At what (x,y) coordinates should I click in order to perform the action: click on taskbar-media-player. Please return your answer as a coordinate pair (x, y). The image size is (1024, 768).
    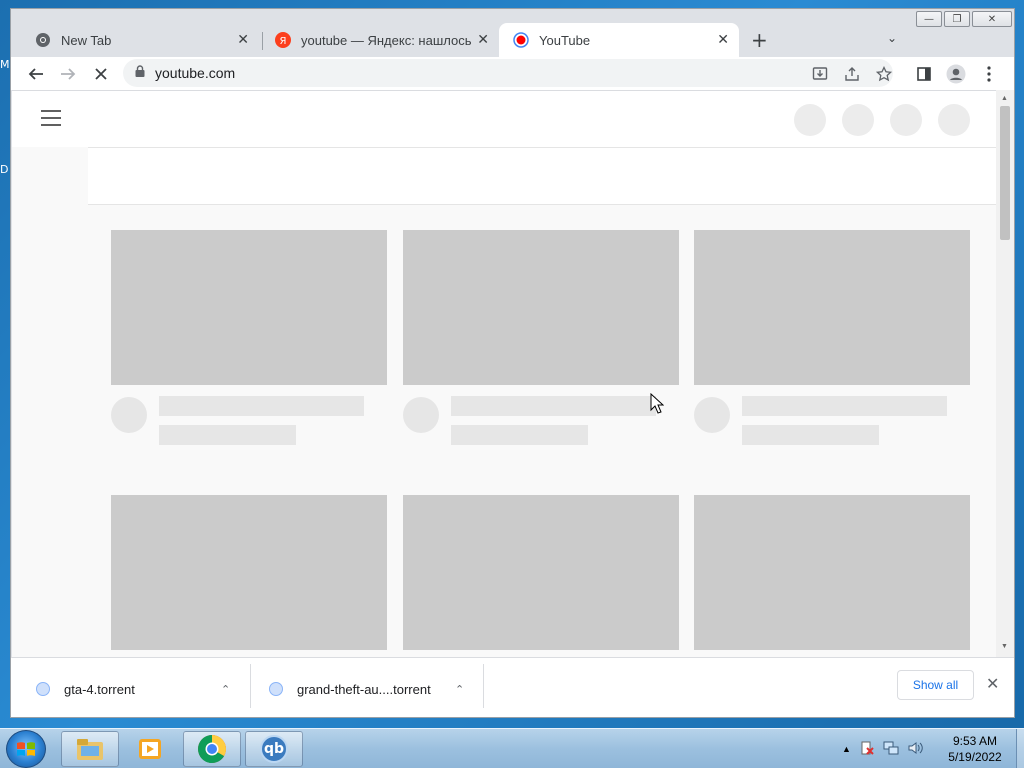
    Looking at the image, I should click on (150, 749).